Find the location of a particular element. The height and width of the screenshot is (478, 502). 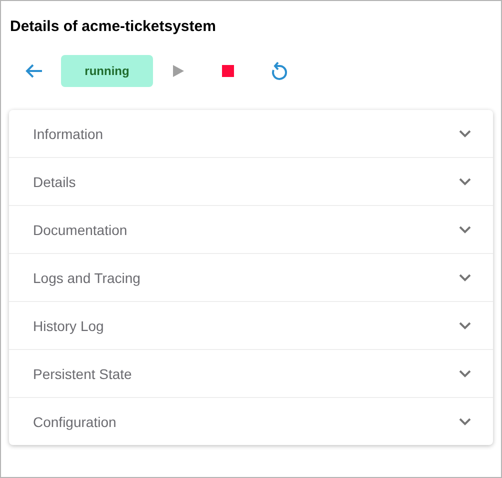

accordion-header: Configuration is located at coordinates (251, 421).